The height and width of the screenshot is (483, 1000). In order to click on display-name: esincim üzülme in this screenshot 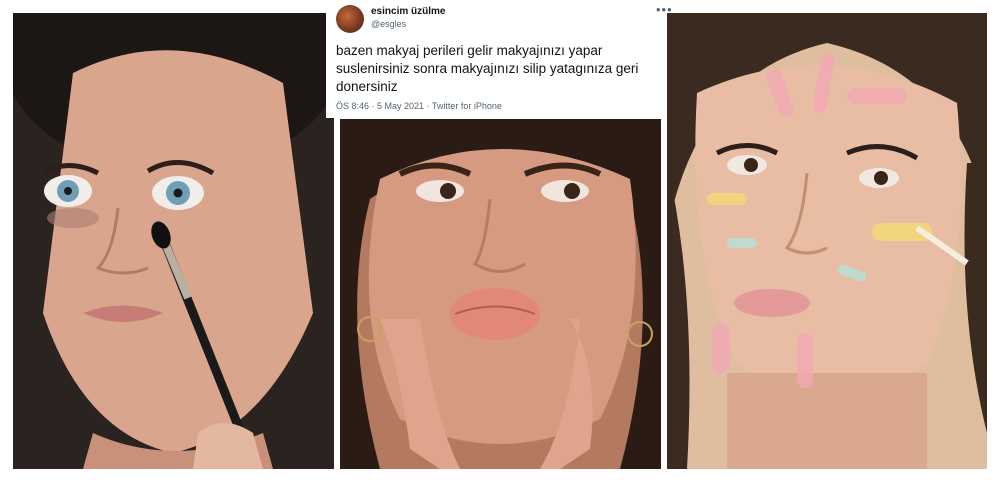, I will do `click(408, 11)`.